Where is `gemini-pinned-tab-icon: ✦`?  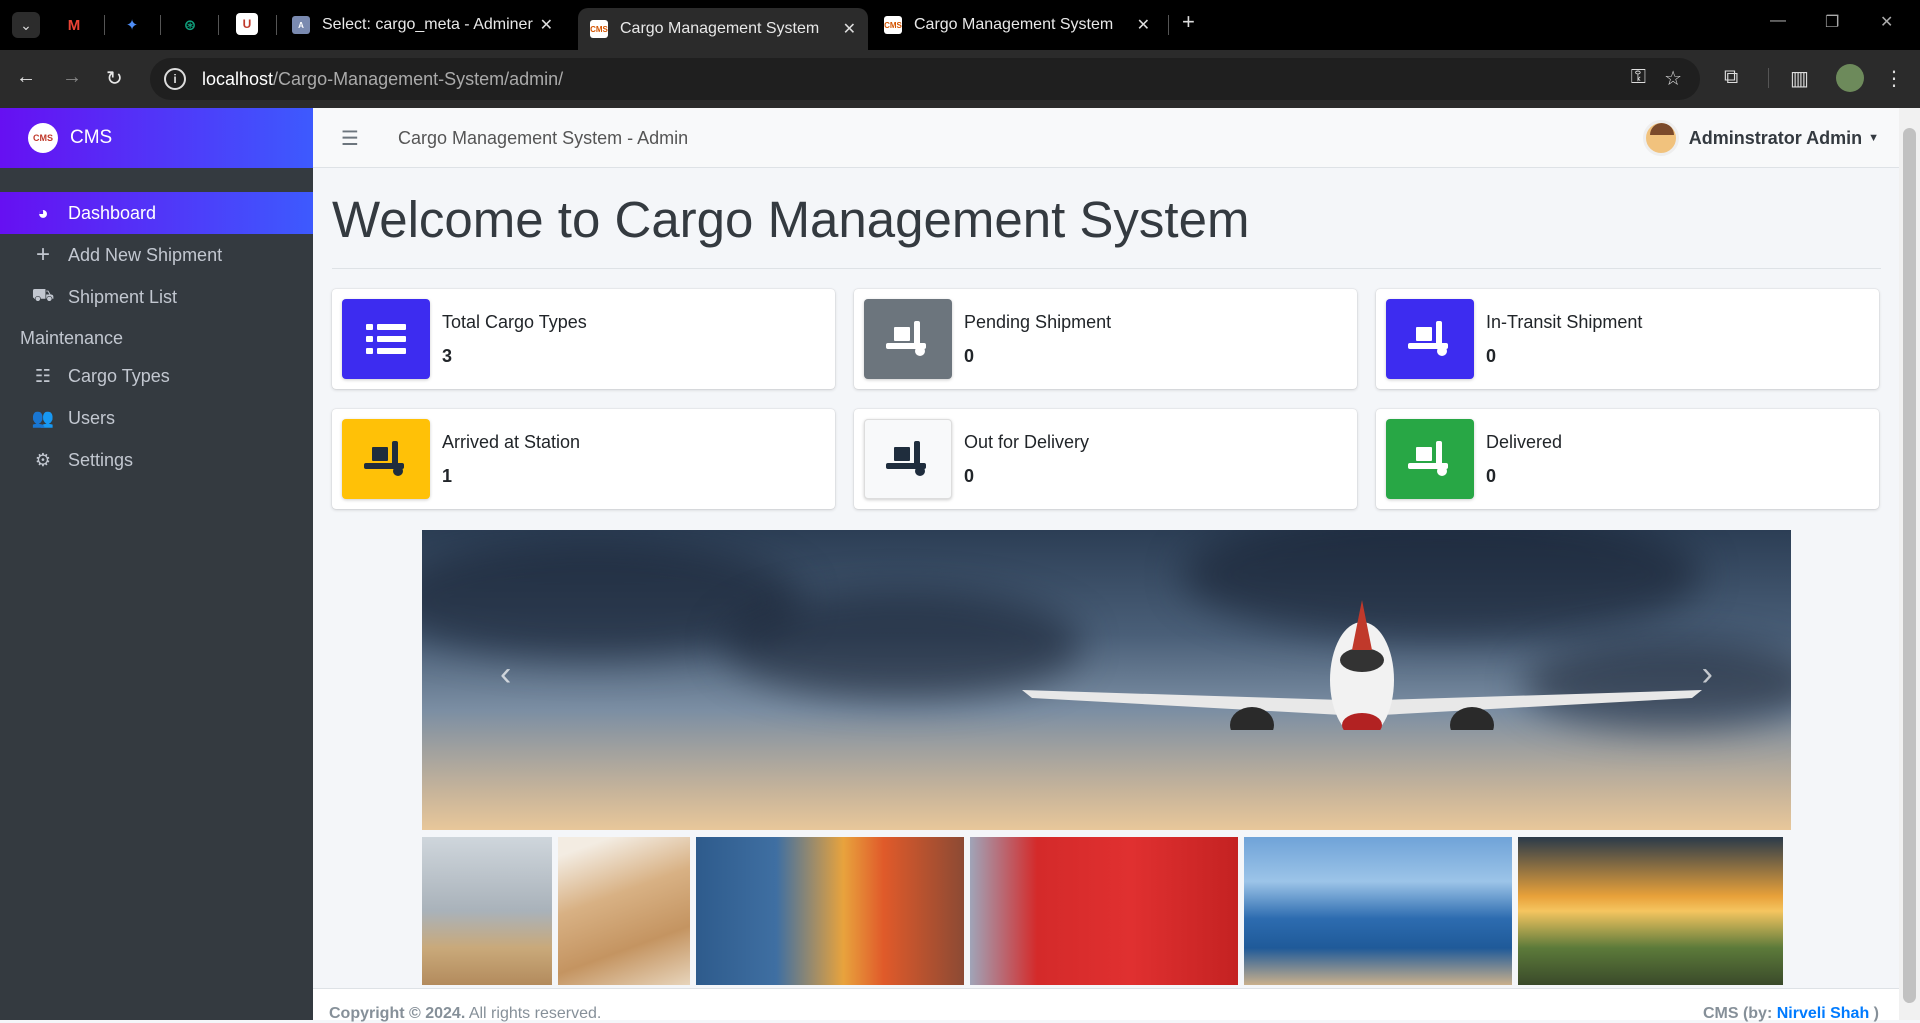
gemini-pinned-tab-icon: ✦ is located at coordinates (132, 25).